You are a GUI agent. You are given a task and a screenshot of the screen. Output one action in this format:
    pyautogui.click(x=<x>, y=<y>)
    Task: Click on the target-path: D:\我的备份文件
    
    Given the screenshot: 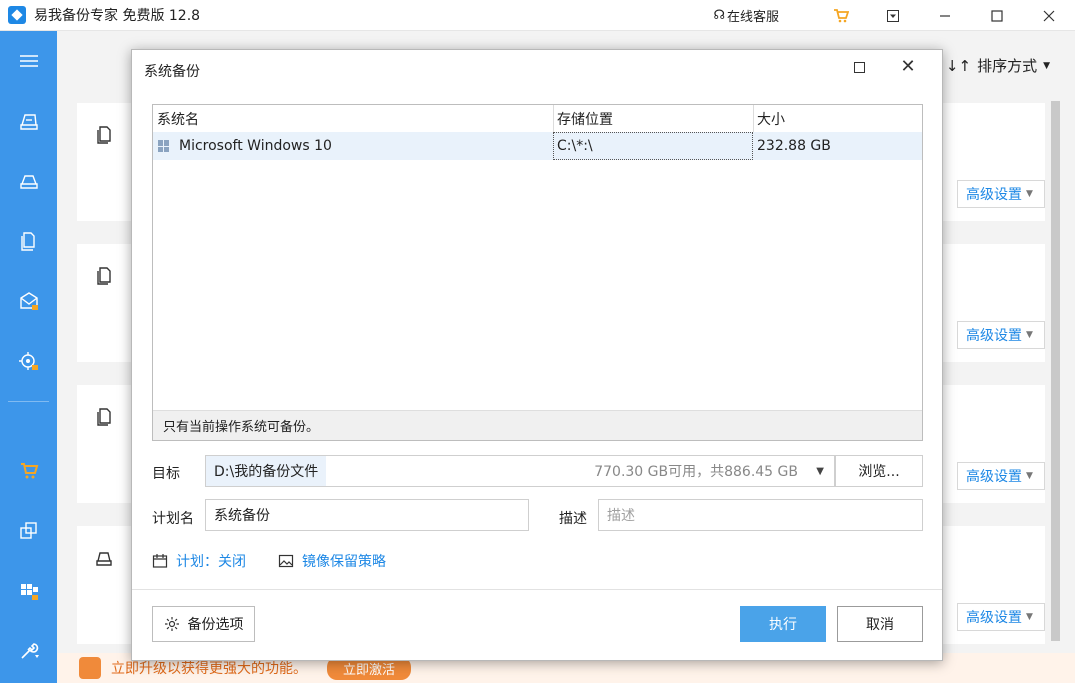 What is the action you would take?
    pyautogui.click(x=266, y=471)
    